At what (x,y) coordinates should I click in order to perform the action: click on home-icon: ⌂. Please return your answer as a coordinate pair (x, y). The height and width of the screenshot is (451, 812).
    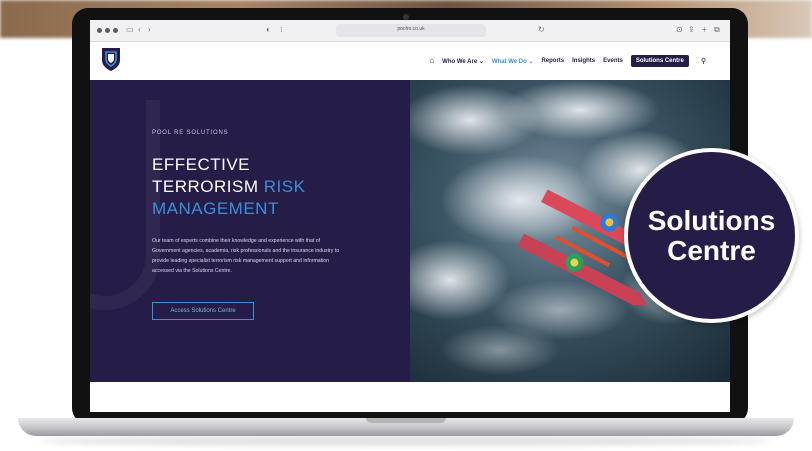
    Looking at the image, I should click on (431, 61).